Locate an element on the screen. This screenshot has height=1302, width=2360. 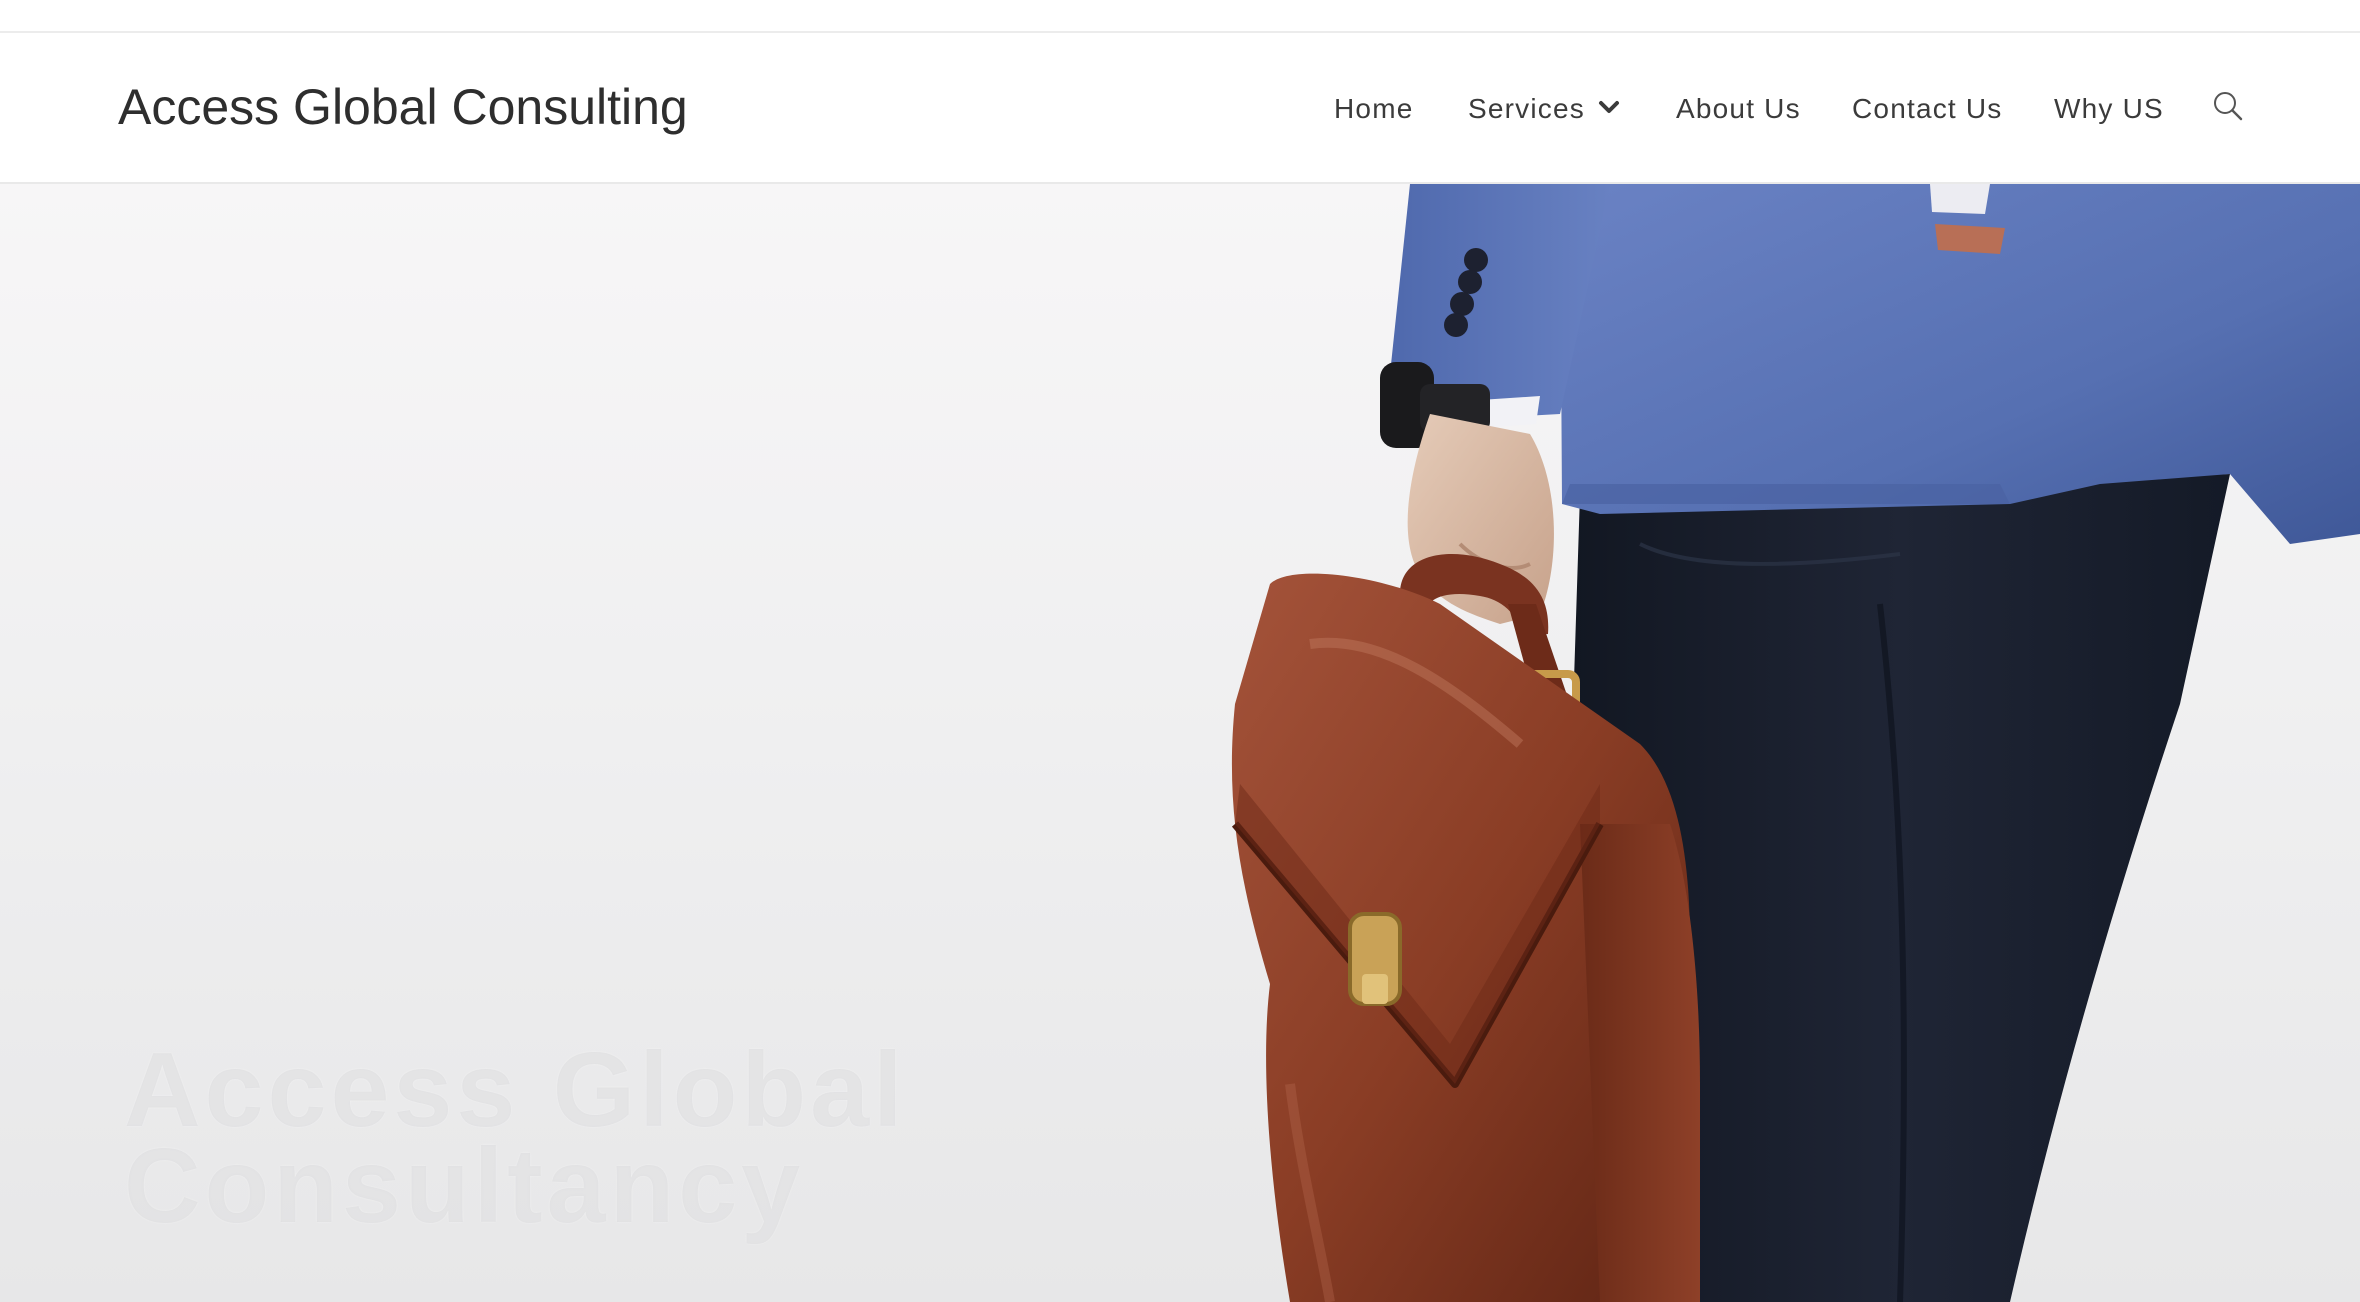
nav-about-link: About Us is located at coordinates (1738, 109).